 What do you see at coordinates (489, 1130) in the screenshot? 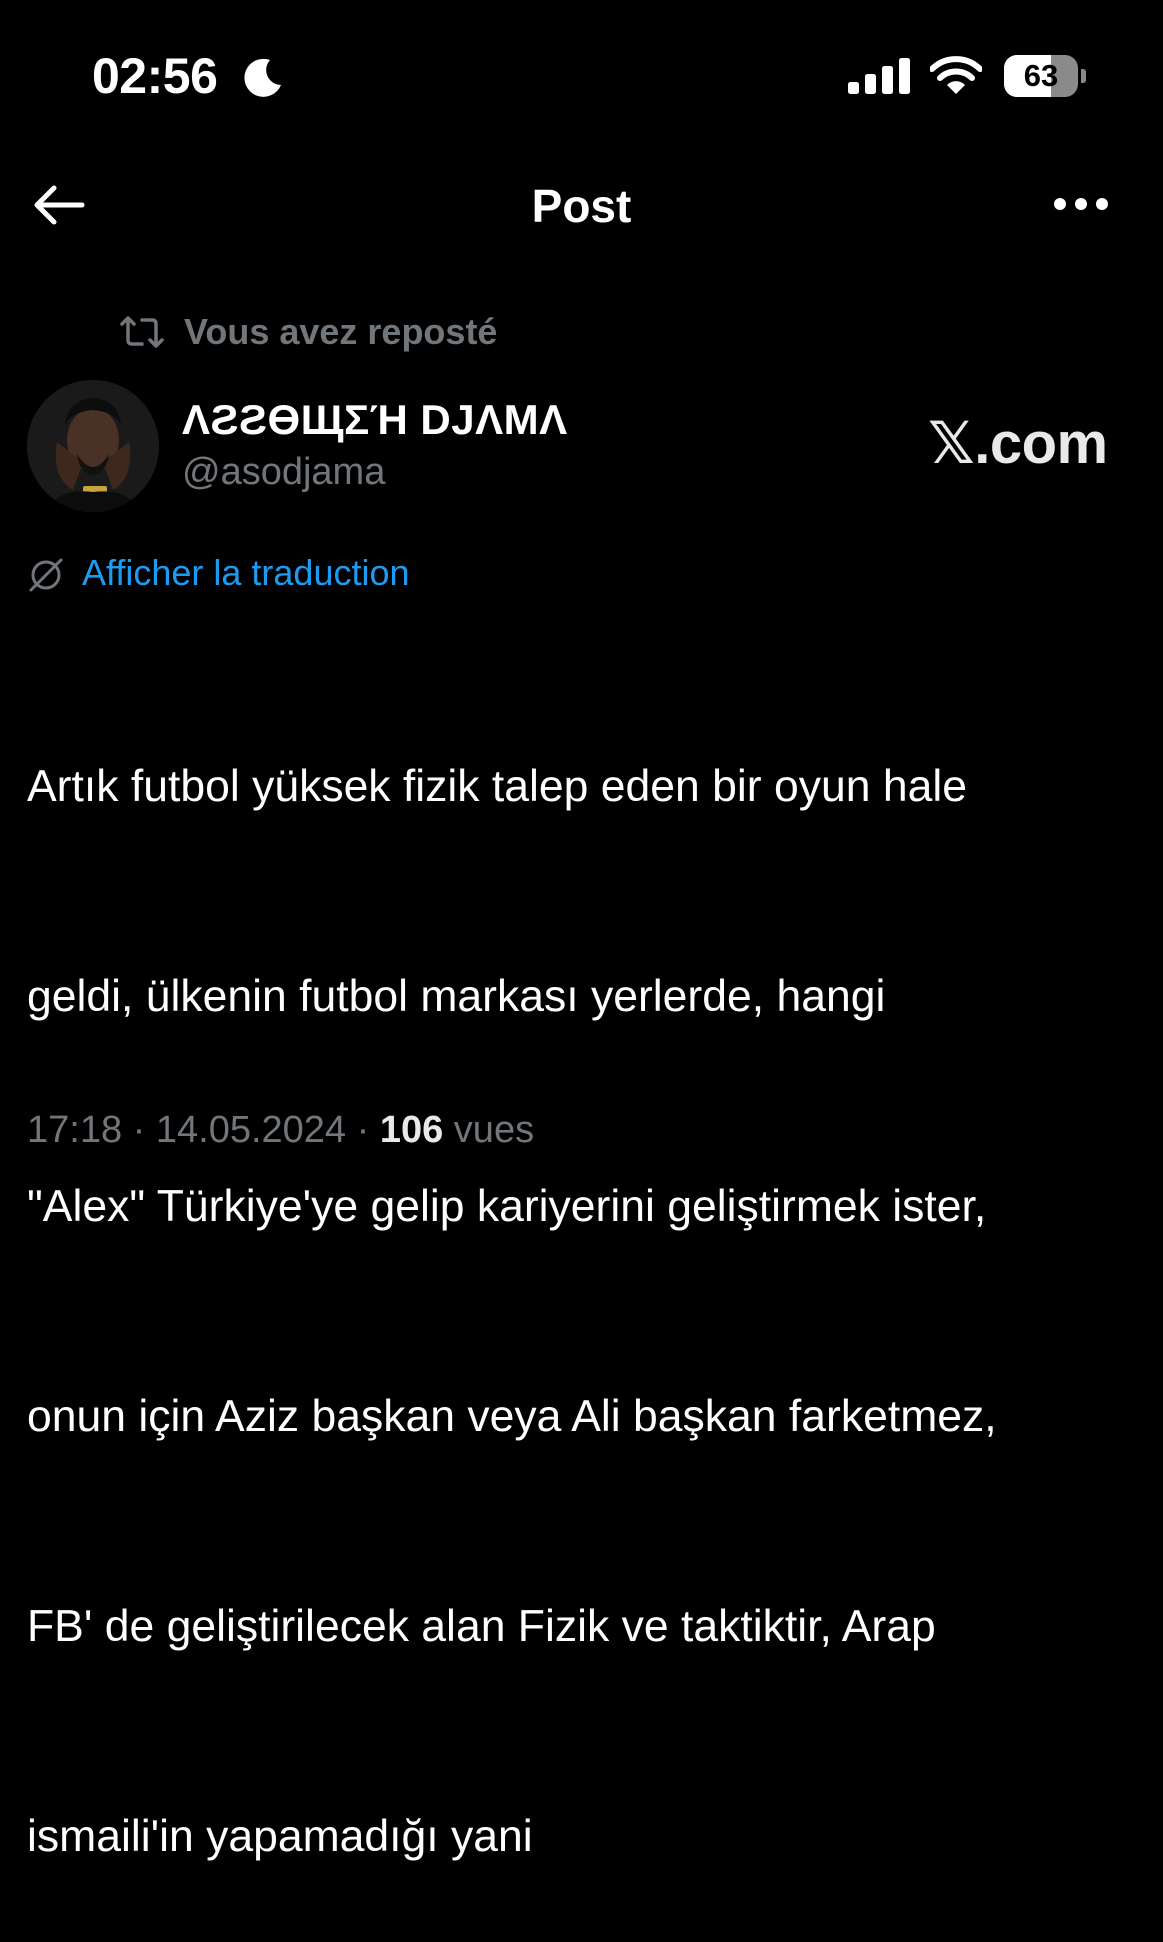
I see `views-label: vues` at bounding box center [489, 1130].